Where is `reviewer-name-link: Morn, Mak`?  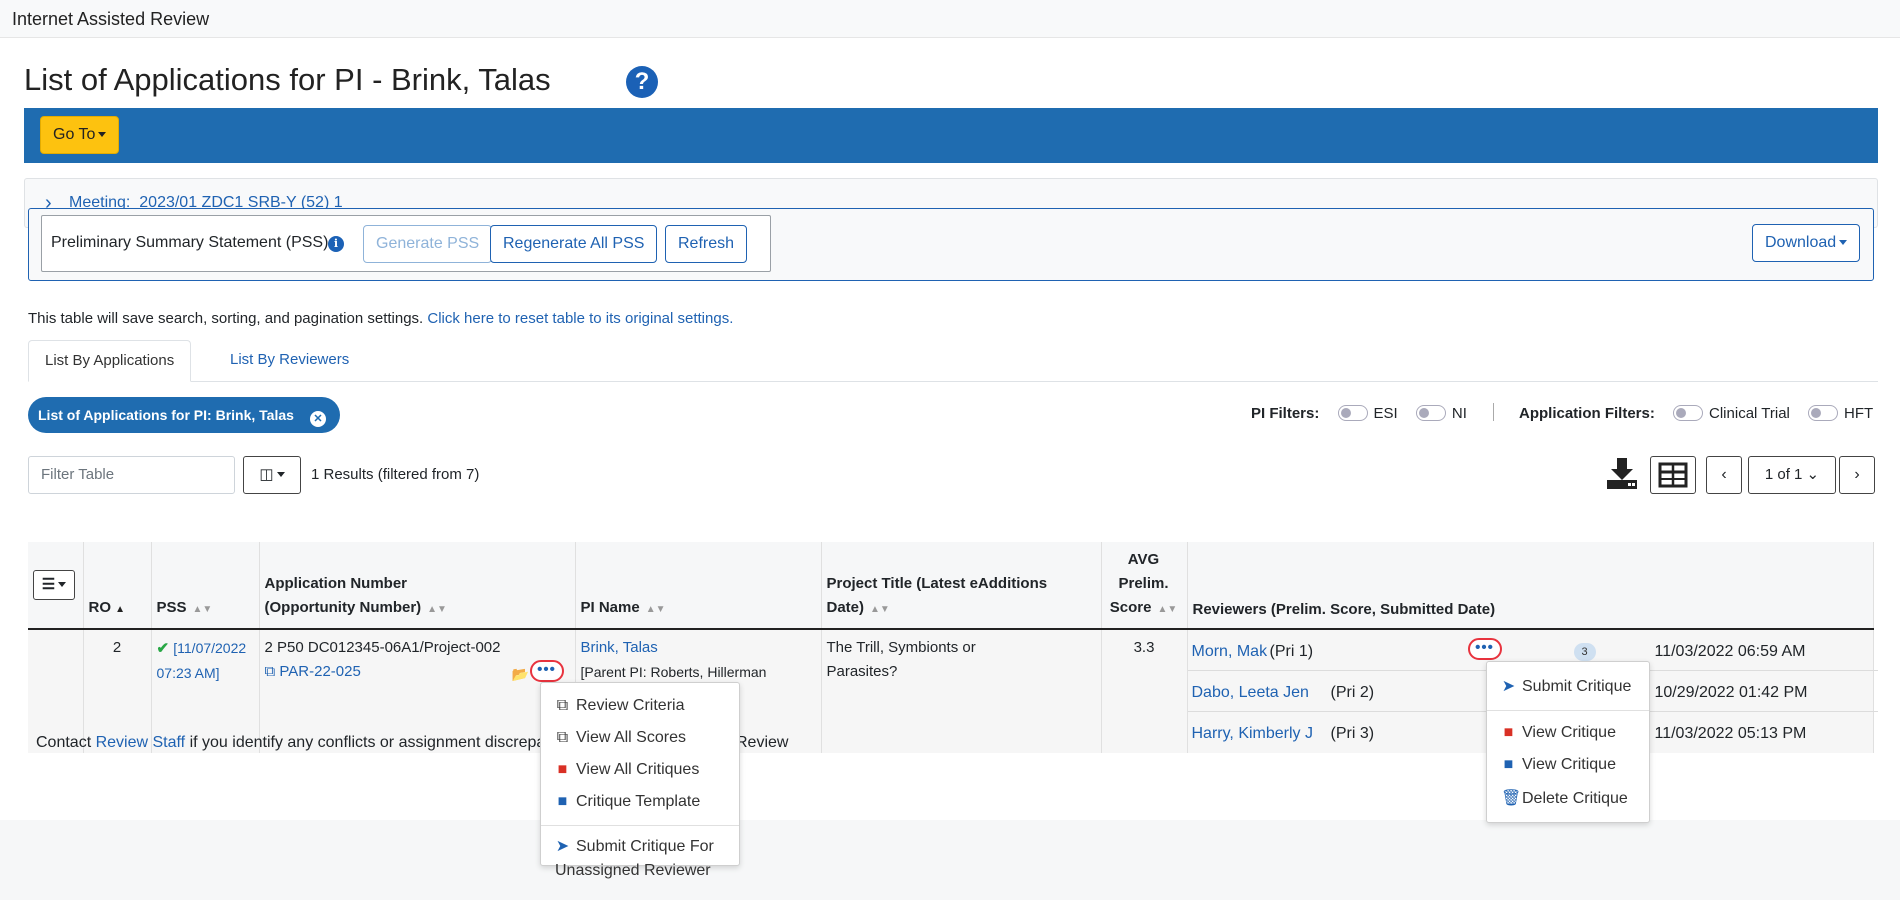 reviewer-name-link: Morn, Mak is located at coordinates (1230, 652).